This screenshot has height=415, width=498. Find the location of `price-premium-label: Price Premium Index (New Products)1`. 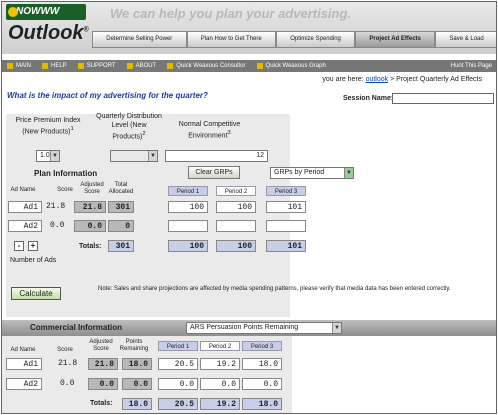

price-premium-label: Price Premium Index (New Products)1 is located at coordinates (48, 126).